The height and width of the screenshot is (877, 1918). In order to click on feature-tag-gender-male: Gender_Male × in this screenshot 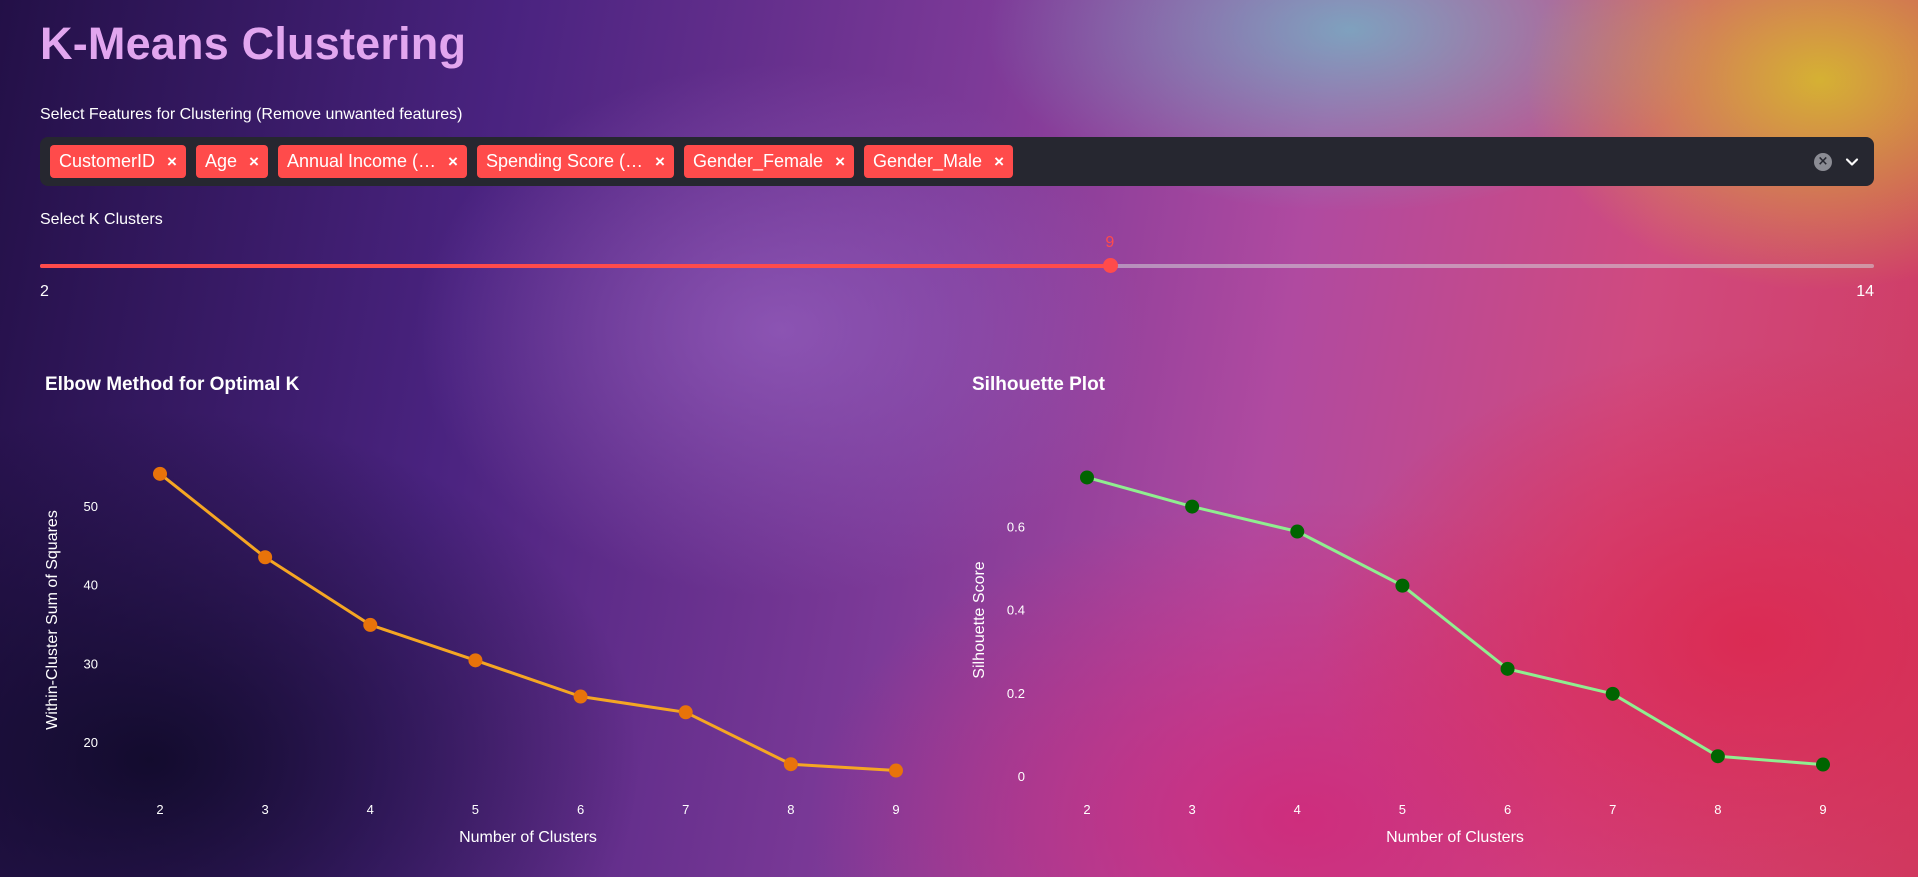, I will do `click(939, 161)`.